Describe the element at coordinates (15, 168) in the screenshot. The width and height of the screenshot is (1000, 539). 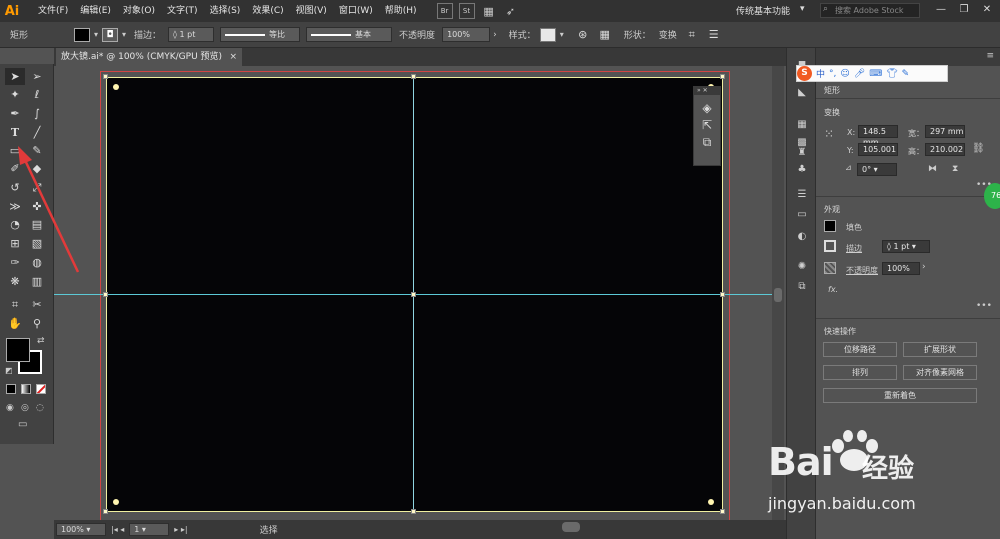
I see `shaper-tool-icon: ✐` at that location.